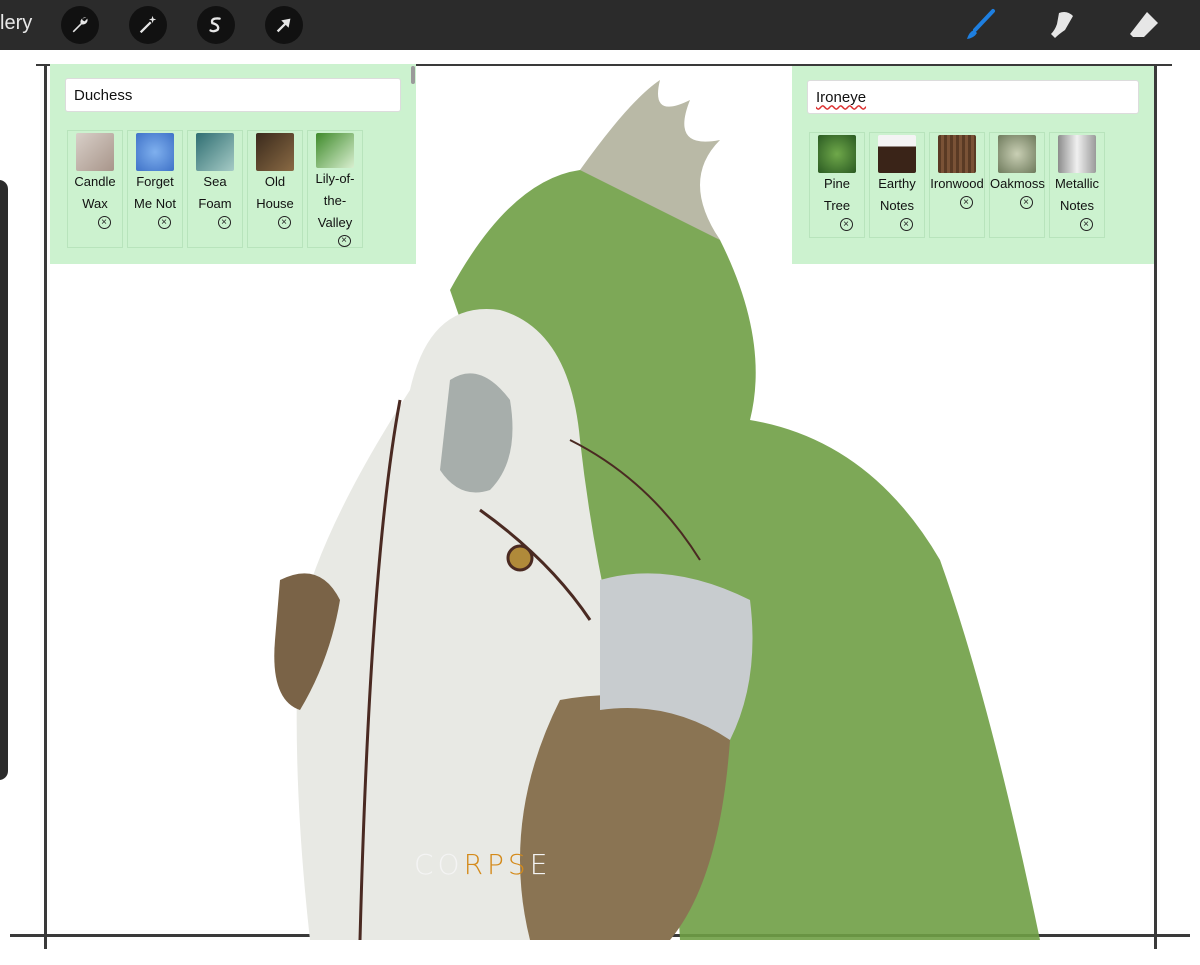 Image resolution: width=1200 pixels, height=965 pixels. I want to click on lily-of-the-valley-thumbnail, so click(335, 150).